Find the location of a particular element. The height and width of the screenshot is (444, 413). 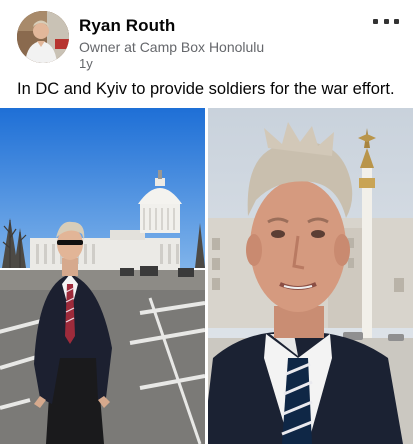

more-options-icon is located at coordinates (386, 21).